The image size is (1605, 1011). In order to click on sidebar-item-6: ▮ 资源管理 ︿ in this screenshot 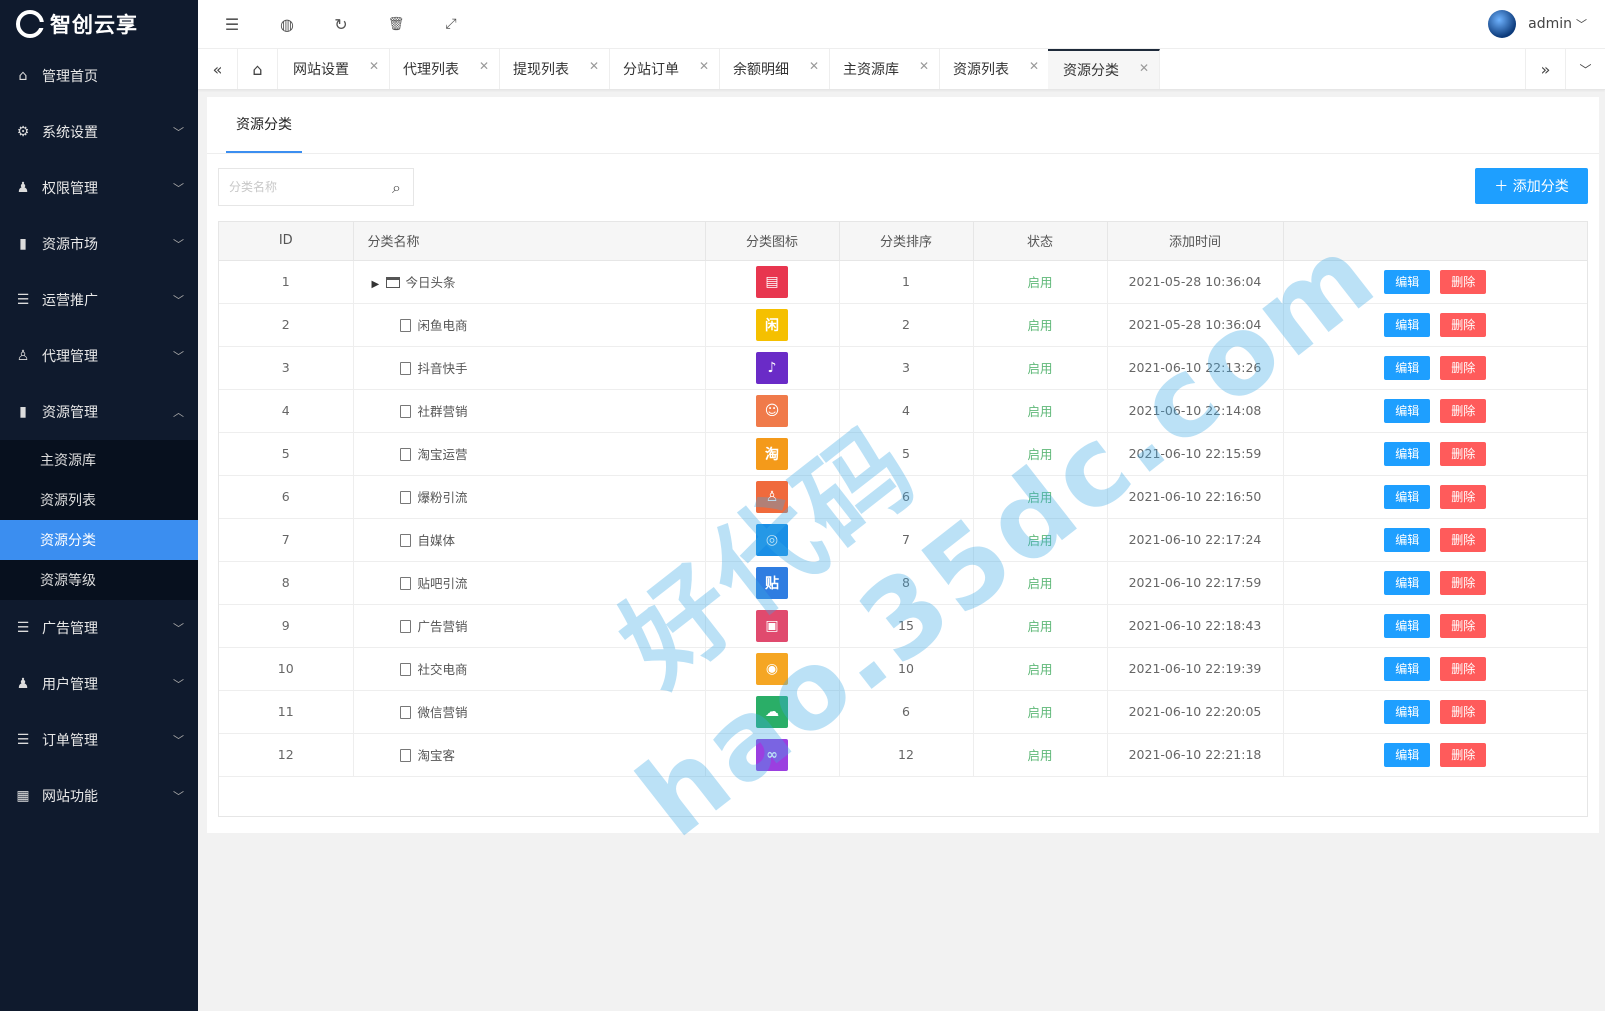, I will do `click(99, 412)`.